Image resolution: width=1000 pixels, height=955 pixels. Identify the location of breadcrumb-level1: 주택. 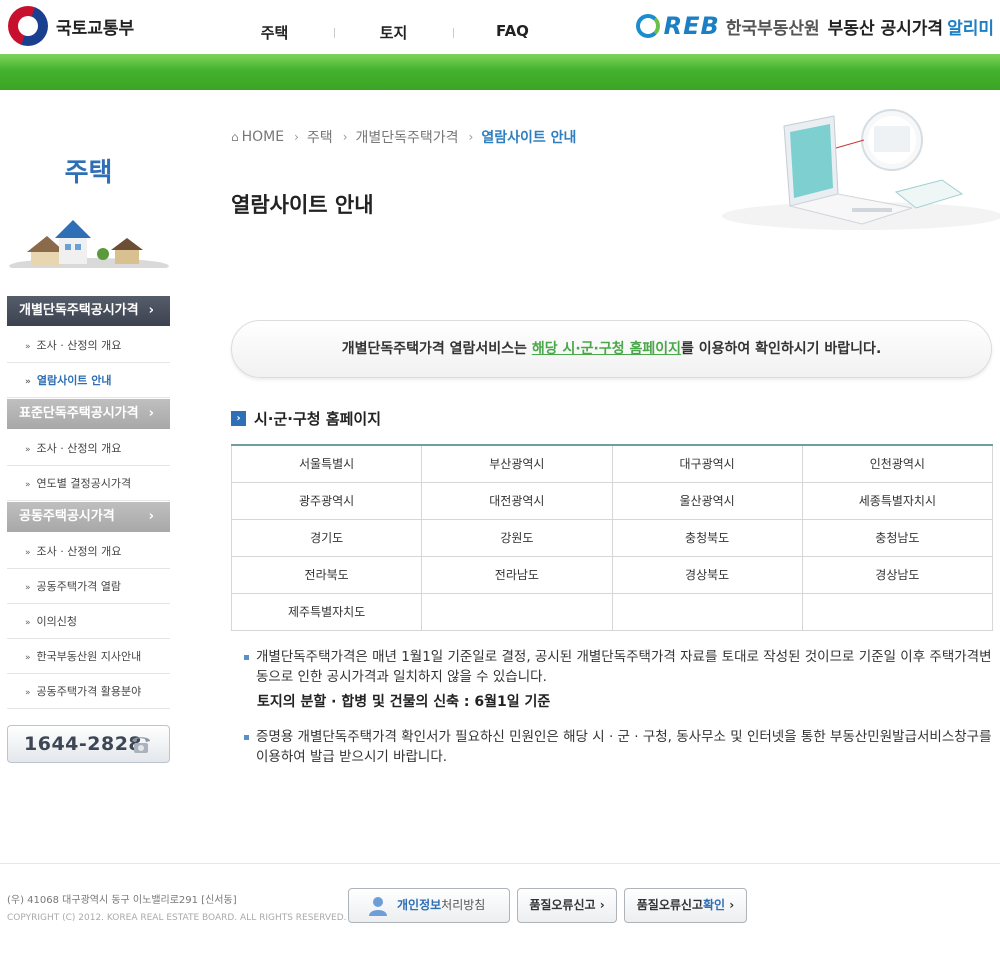
(320, 137).